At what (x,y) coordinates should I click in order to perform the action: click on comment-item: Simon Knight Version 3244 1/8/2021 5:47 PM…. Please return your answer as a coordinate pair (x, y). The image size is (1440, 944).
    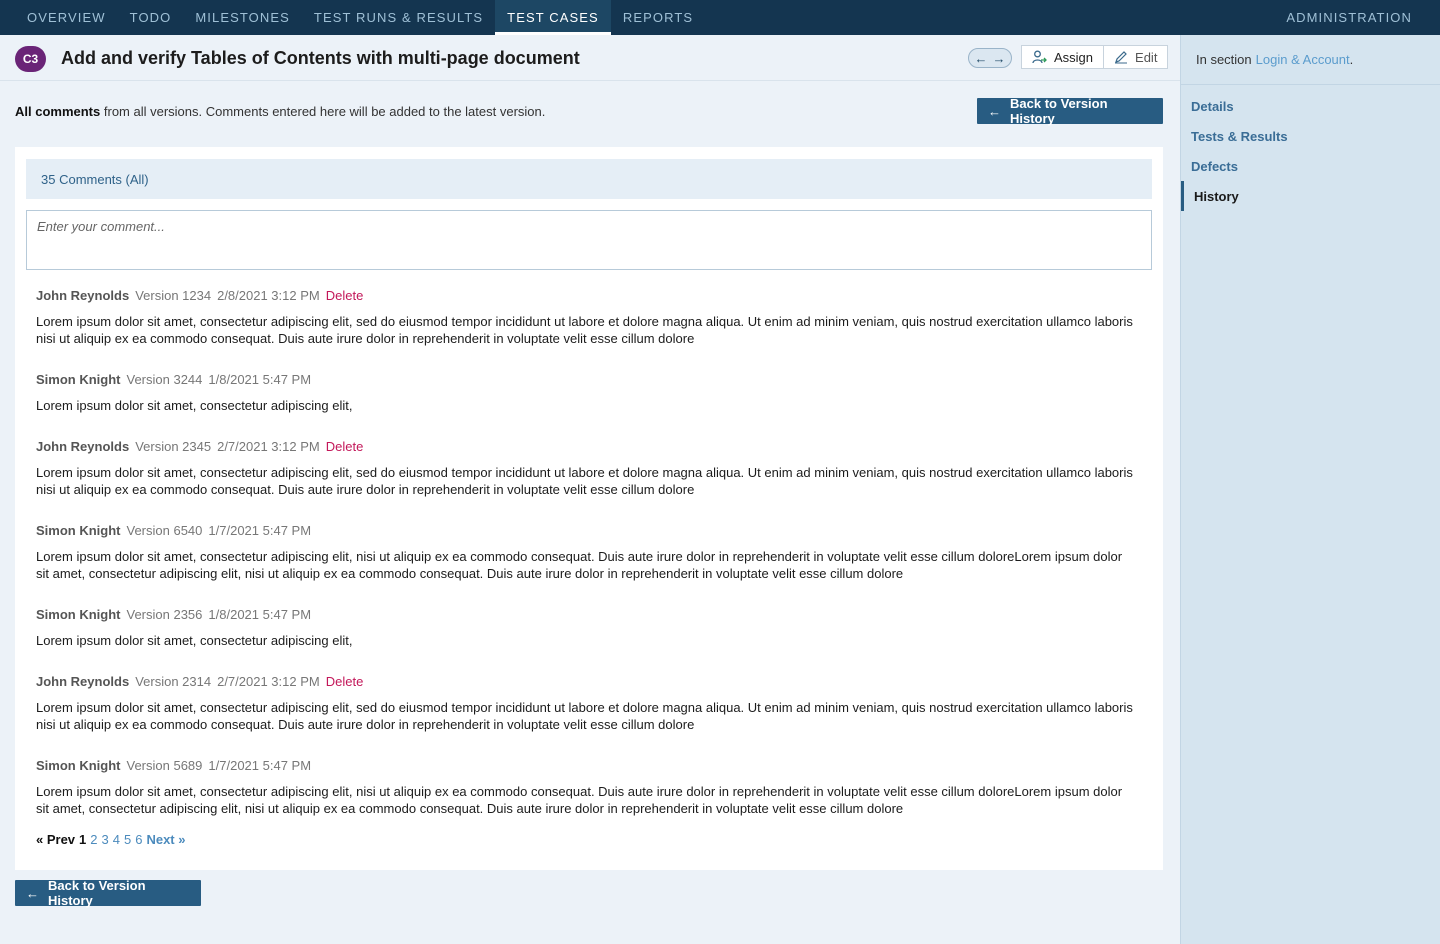
    Looking at the image, I should click on (586, 392).